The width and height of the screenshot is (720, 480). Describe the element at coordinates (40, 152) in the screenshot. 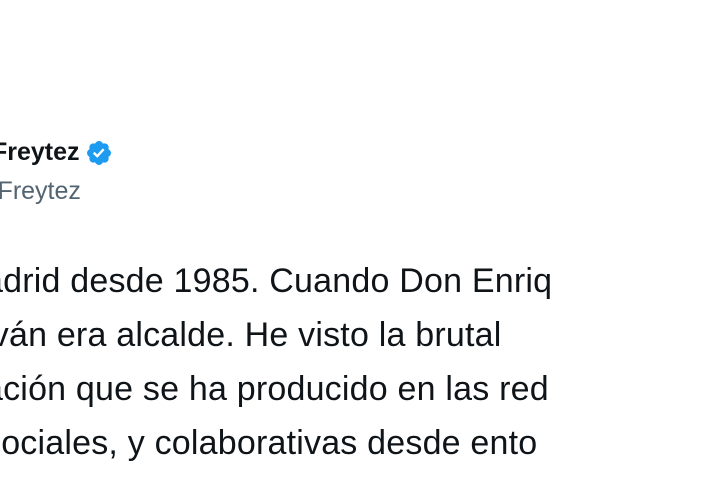

I see `author-display-name: Freytez` at that location.